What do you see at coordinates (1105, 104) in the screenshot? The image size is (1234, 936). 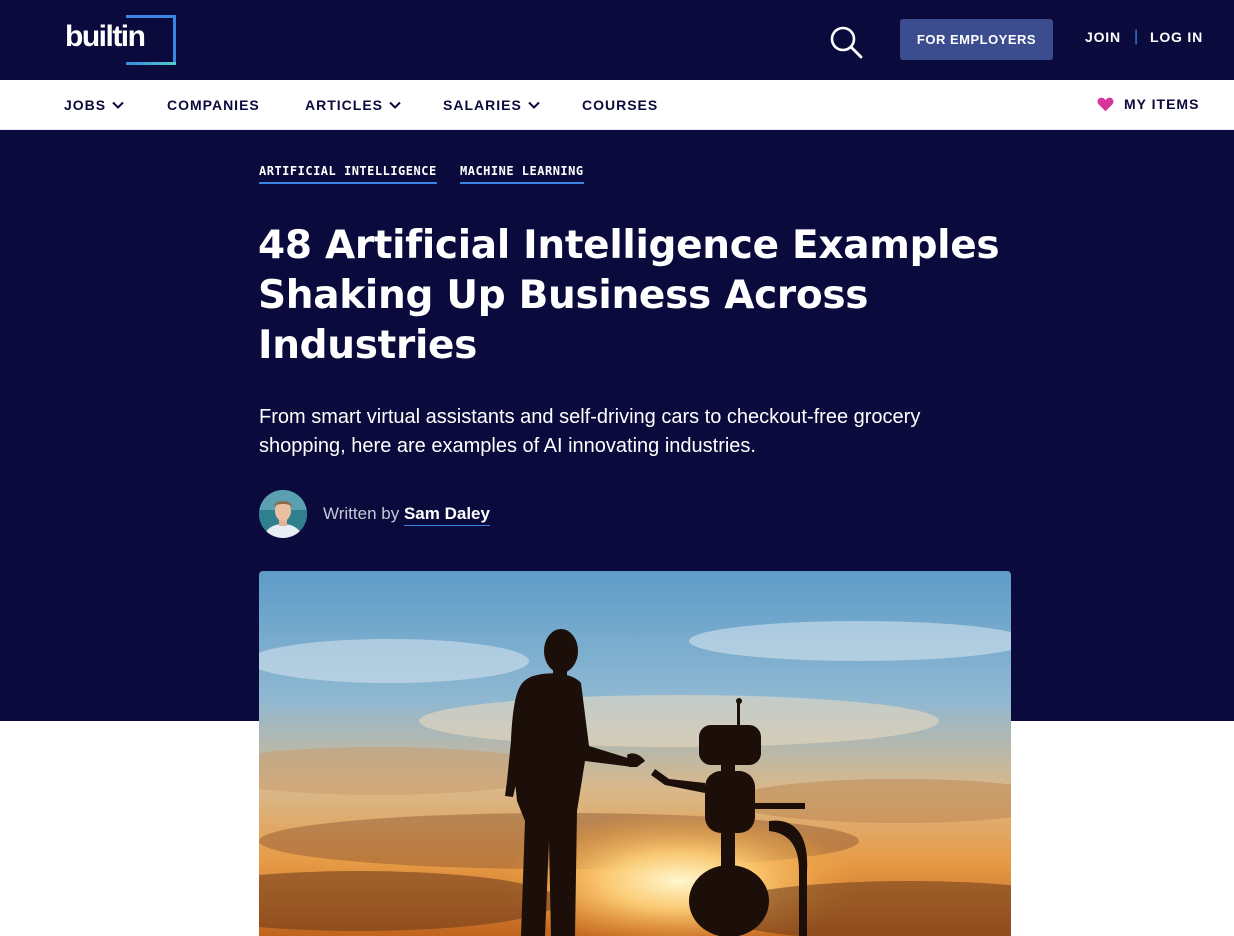 I see `heart-icon` at bounding box center [1105, 104].